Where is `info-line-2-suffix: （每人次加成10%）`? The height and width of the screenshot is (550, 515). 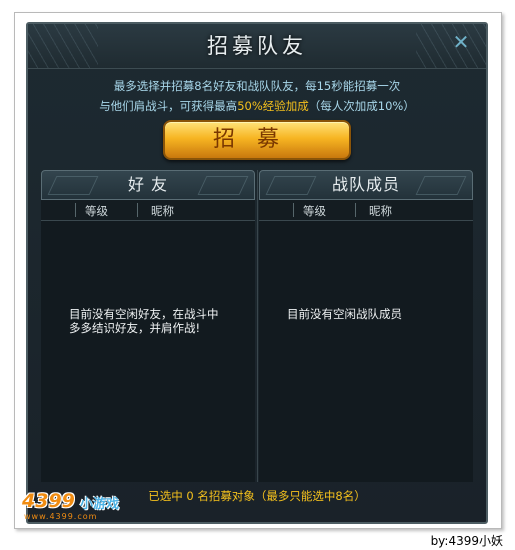 info-line-2-suffix: （每人次加成10%） is located at coordinates (361, 106).